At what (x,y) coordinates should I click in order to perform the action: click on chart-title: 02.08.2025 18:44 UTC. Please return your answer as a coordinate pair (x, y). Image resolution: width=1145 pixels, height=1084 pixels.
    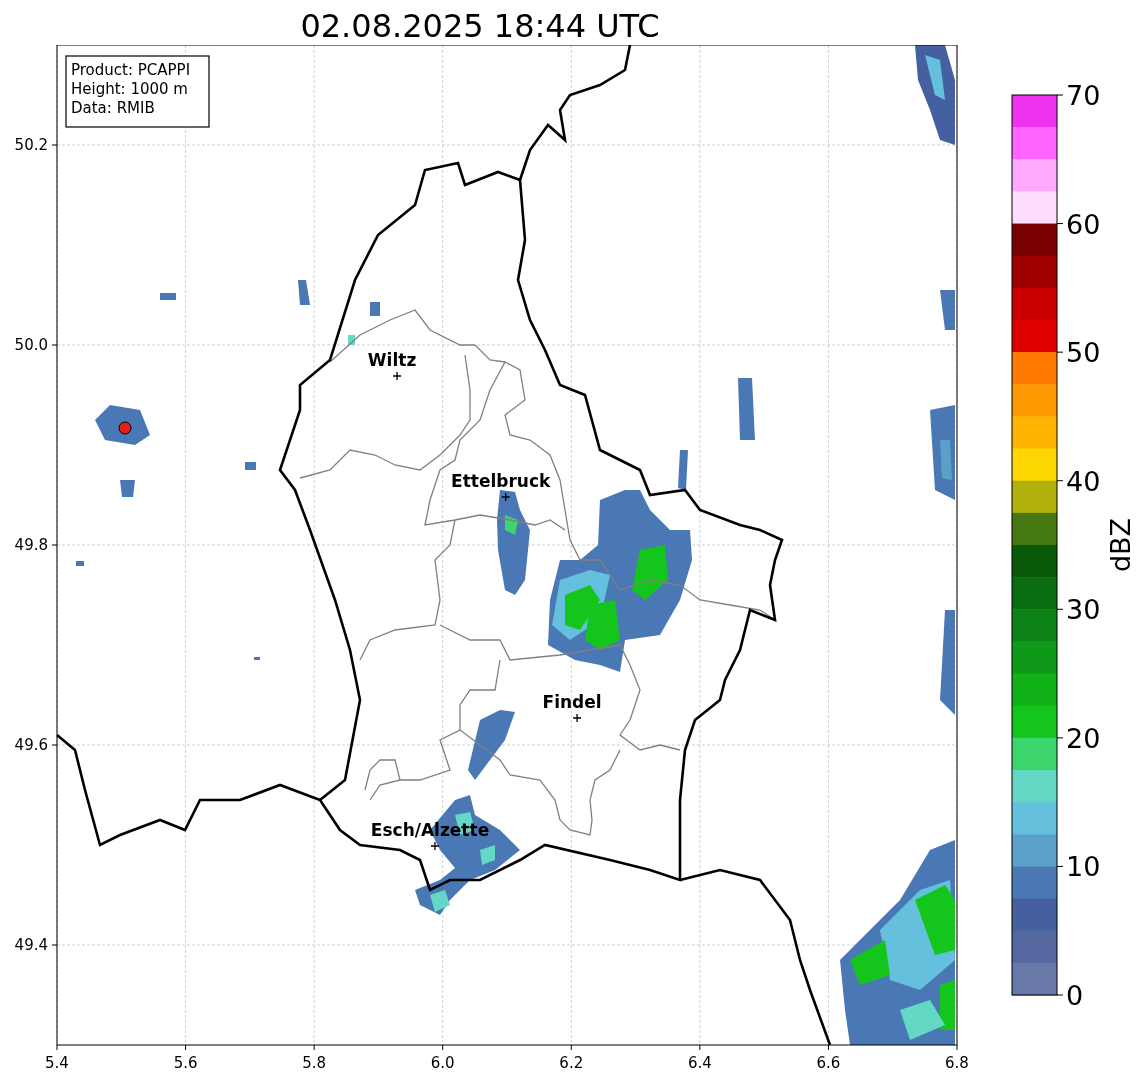
    Looking at the image, I should click on (480, 25).